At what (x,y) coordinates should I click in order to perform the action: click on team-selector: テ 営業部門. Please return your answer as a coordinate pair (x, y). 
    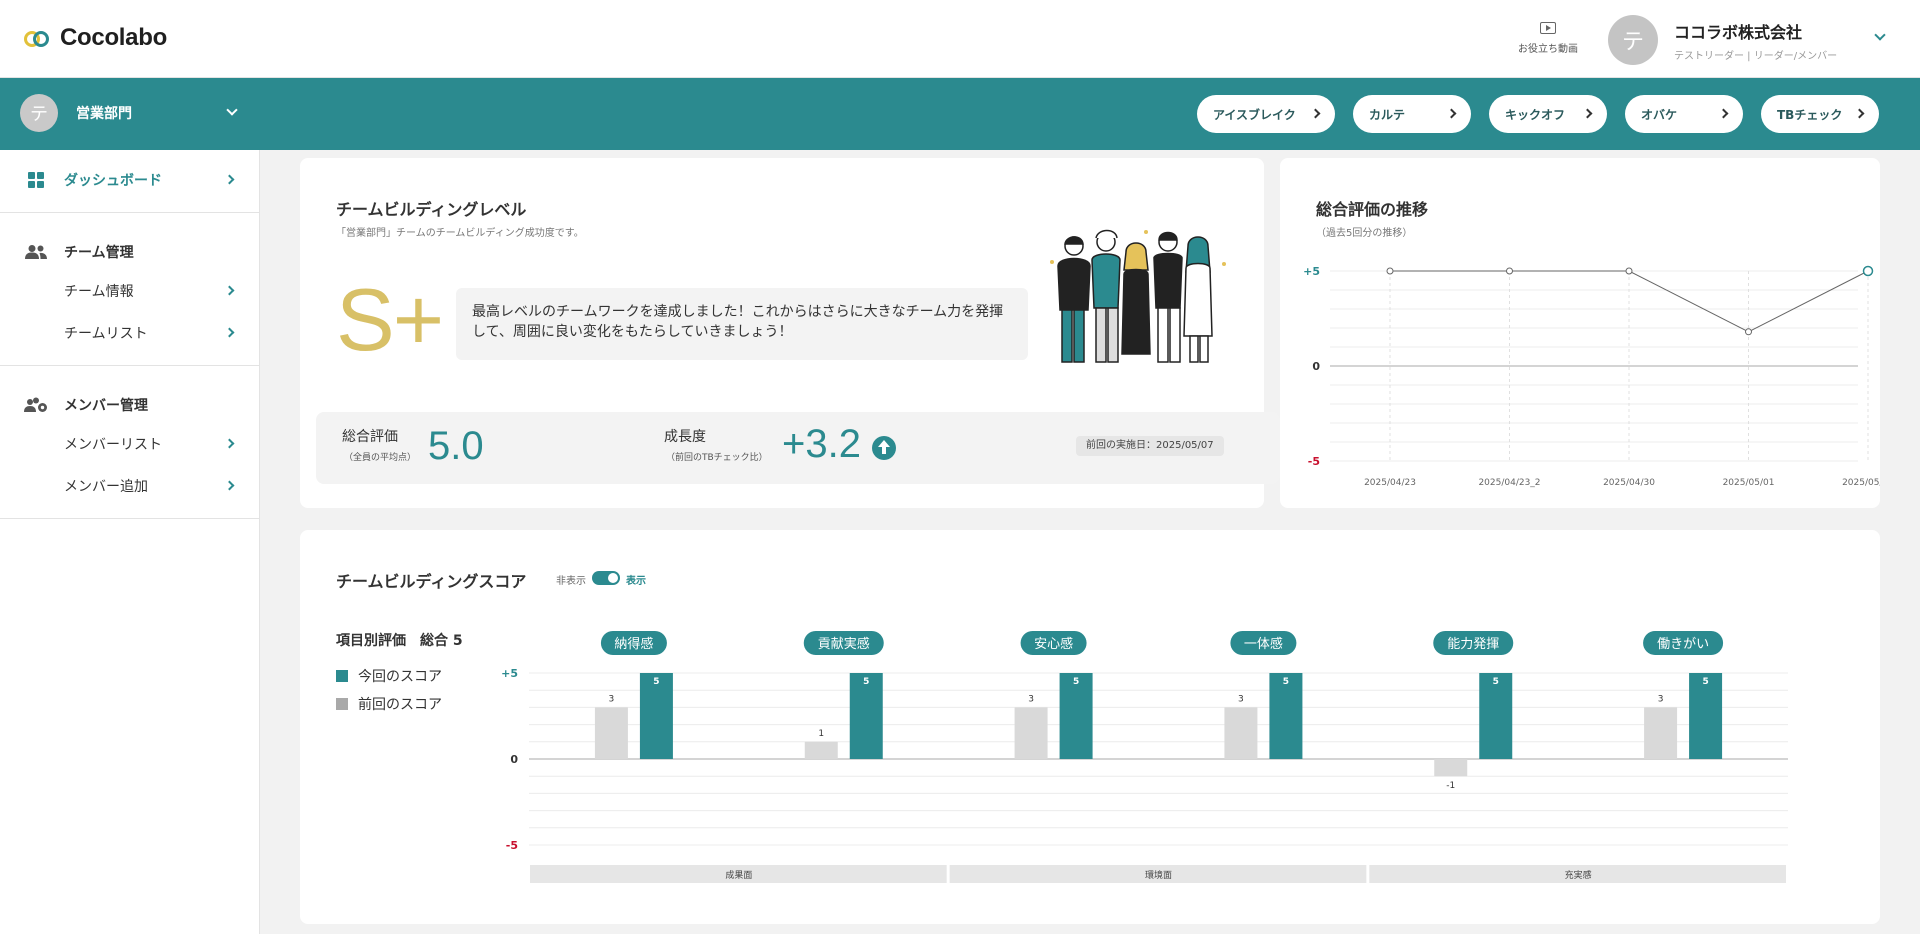
    Looking at the image, I should click on (129, 113).